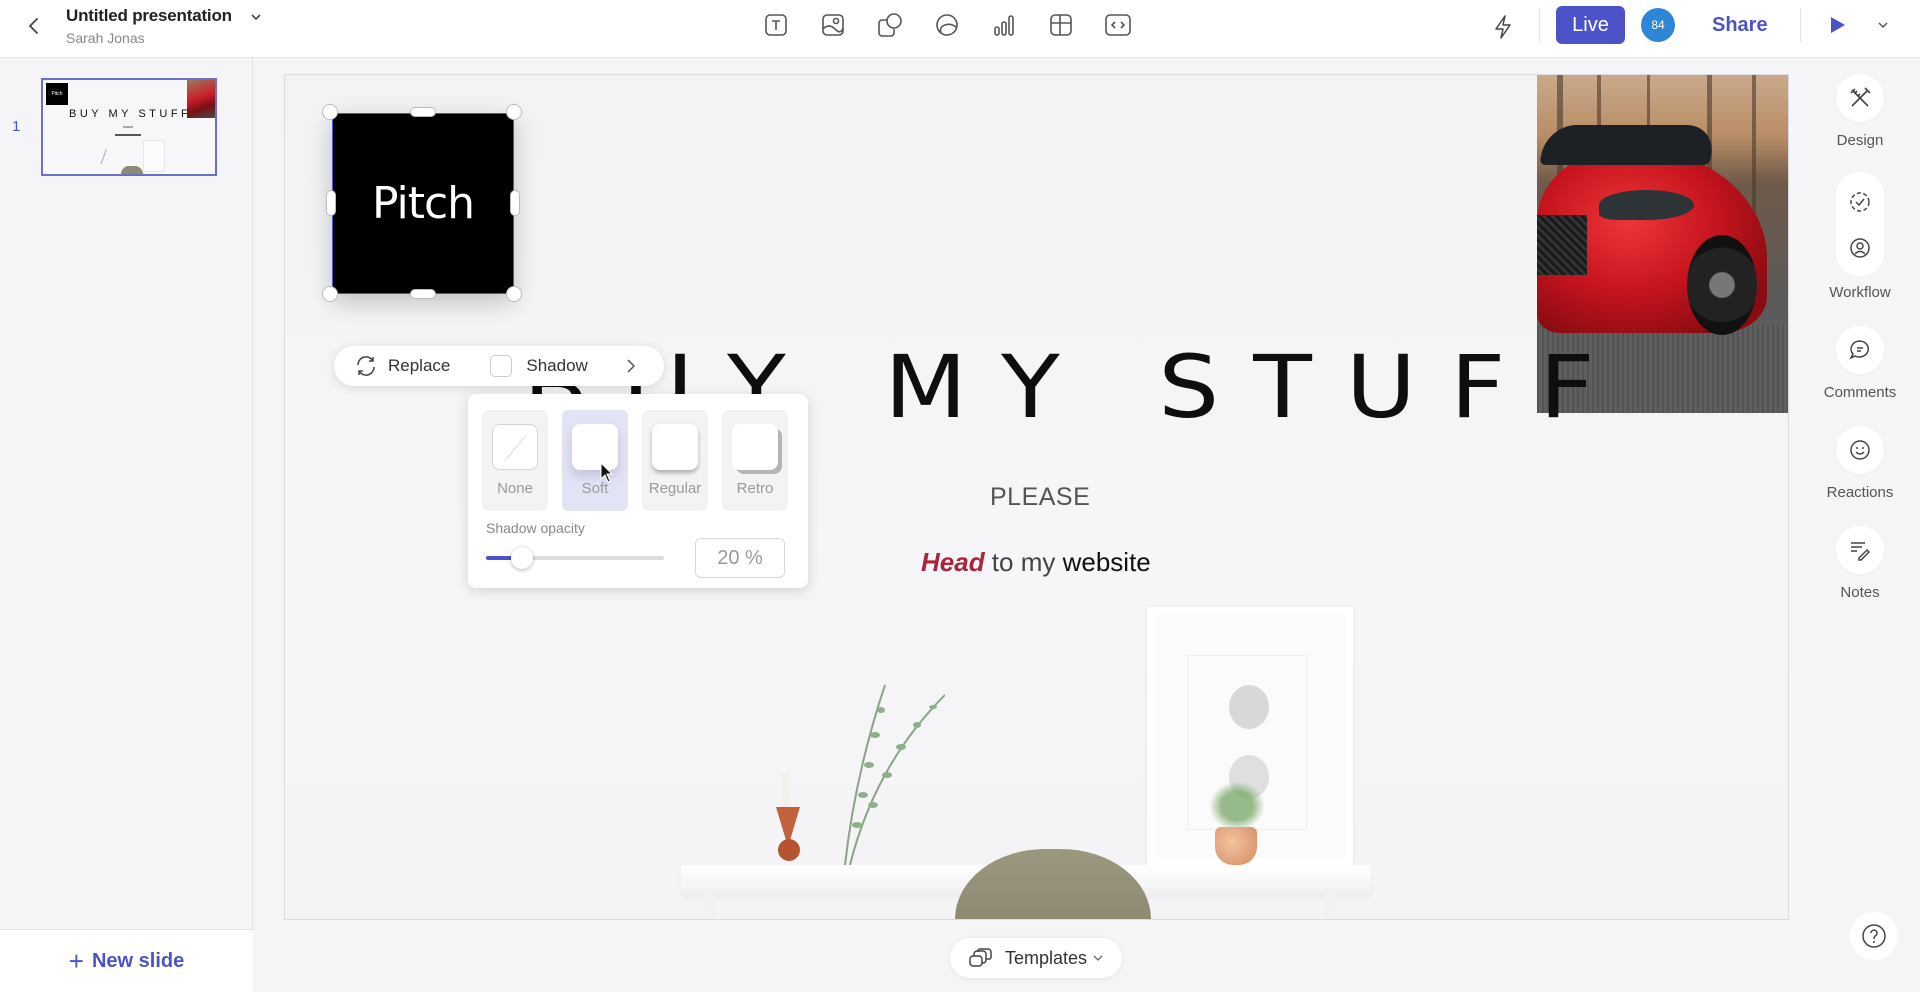  I want to click on slide-number: 1, so click(16, 126).